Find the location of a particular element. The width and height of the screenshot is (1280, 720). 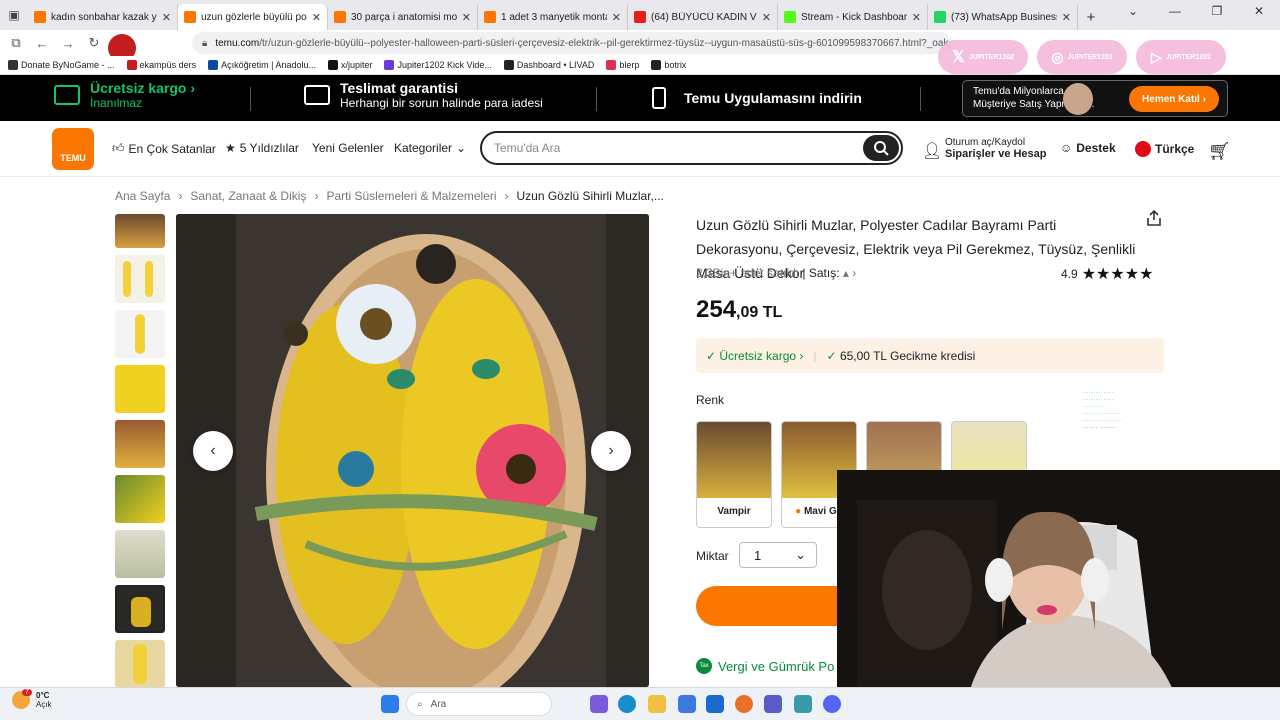

turkey-flag-icon is located at coordinates (1143, 149).